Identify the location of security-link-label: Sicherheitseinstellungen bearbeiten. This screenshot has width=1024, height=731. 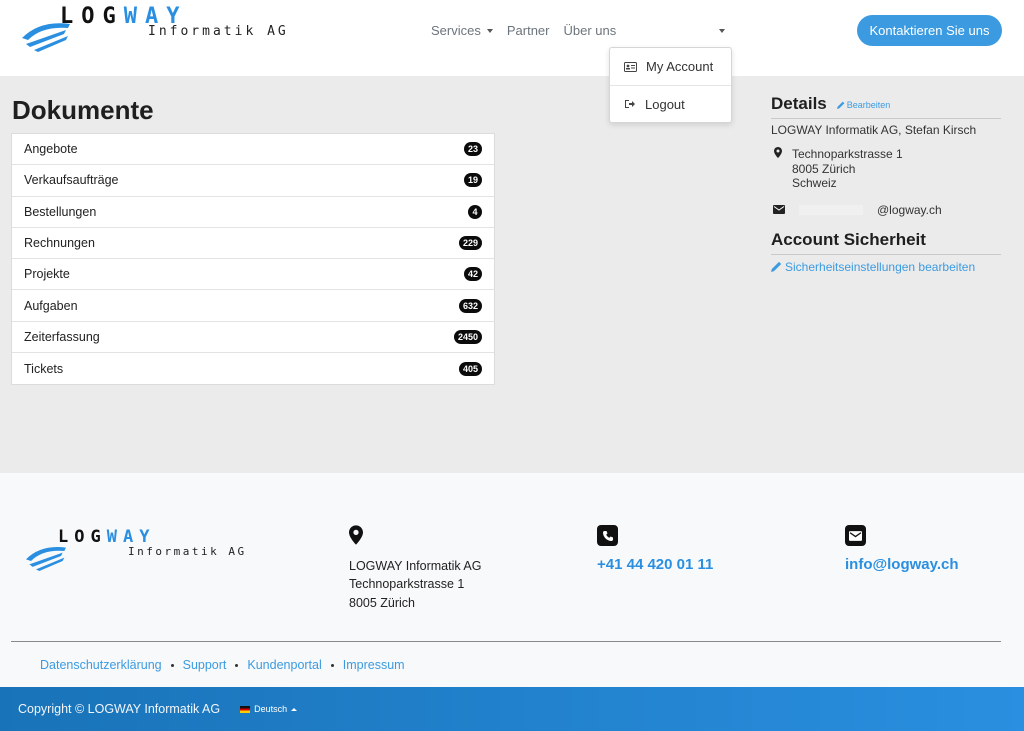
(880, 266).